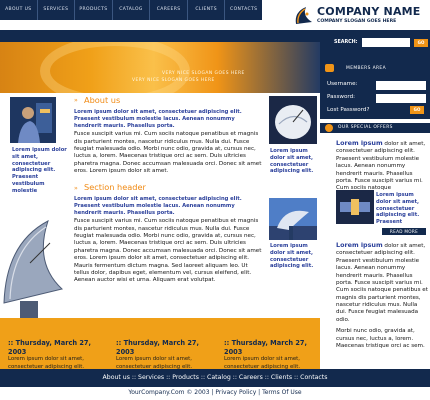  Describe the element at coordinates (355, 207) in the screenshot. I see `satellite-photo` at that location.